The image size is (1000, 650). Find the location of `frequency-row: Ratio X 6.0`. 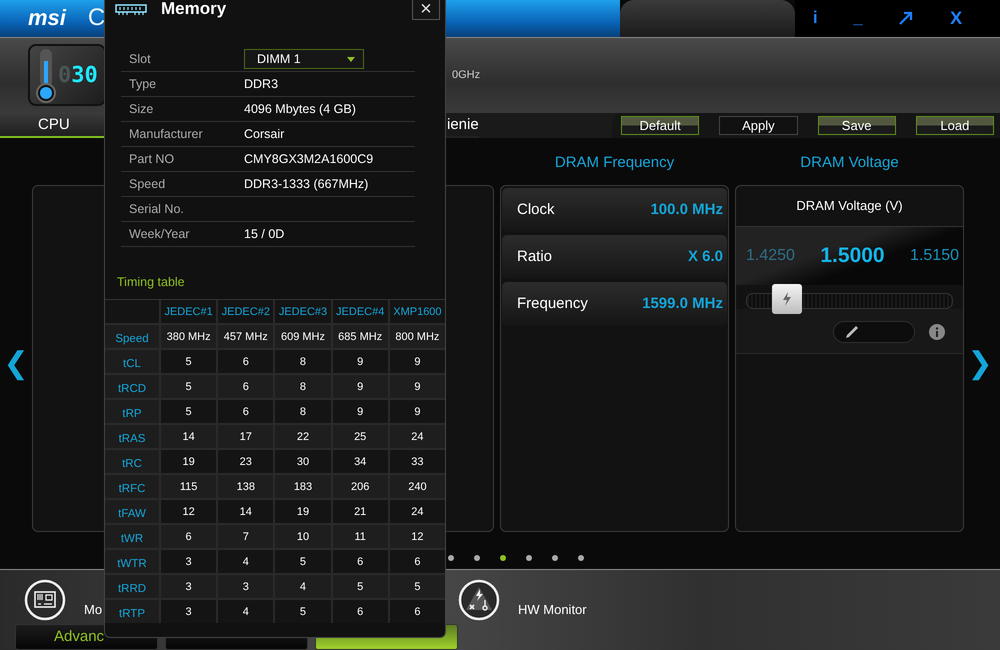

frequency-row: Ratio X 6.0 is located at coordinates (614, 256).